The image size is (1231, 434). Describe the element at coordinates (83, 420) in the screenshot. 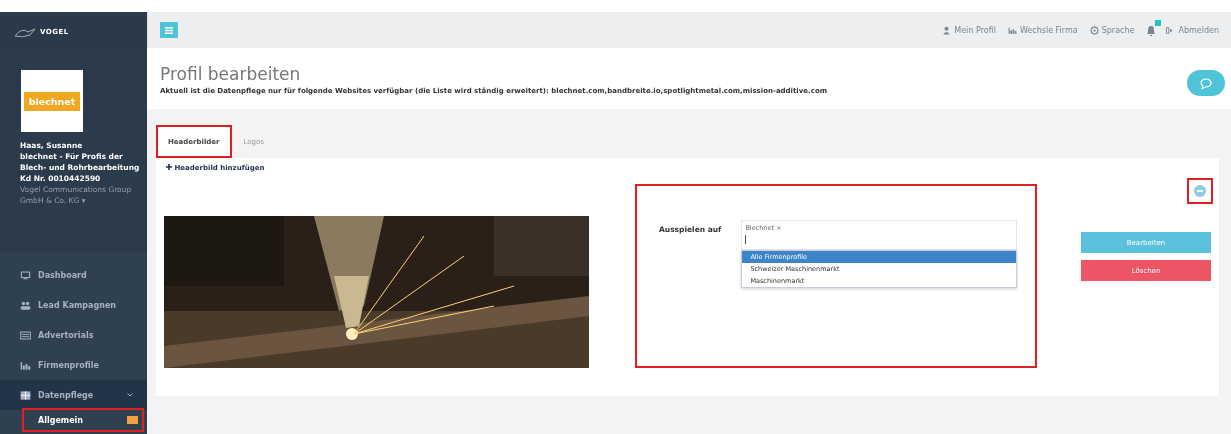

I see `sidebar-subitem: Allgemein` at that location.